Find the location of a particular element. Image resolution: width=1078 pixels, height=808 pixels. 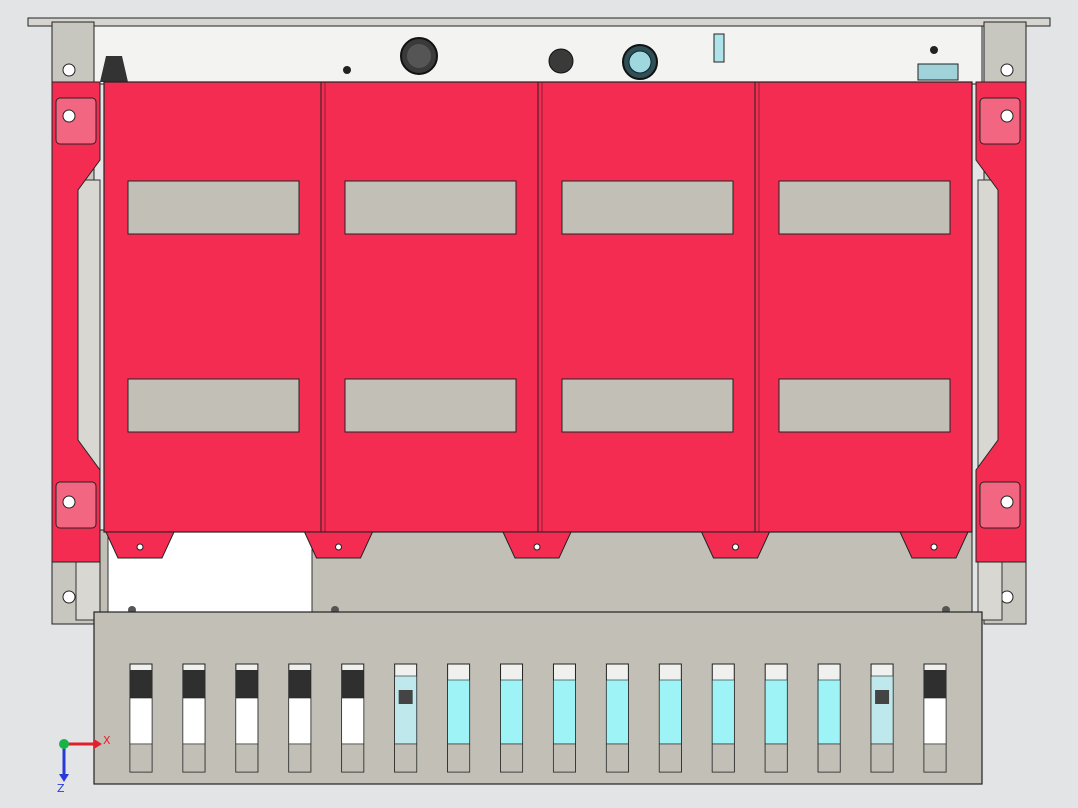

top-flange is located at coordinates (539, 22).